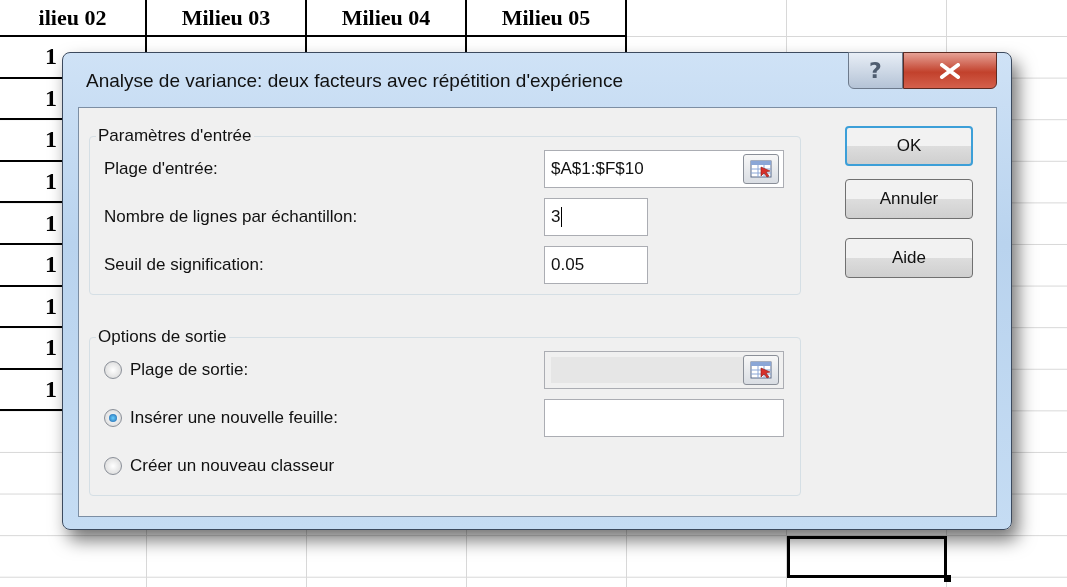 This screenshot has width=1067, height=587. I want to click on input-field: 0.05, so click(596, 265).